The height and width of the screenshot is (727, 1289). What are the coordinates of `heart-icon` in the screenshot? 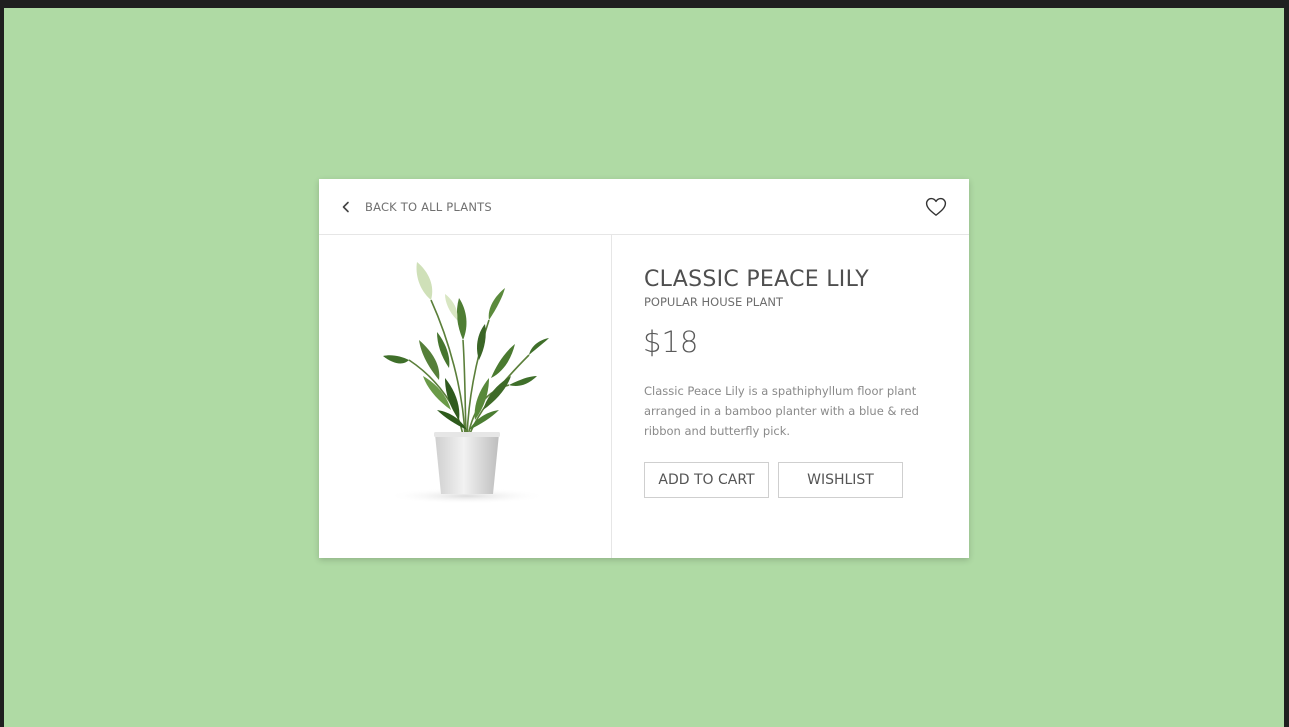 It's located at (936, 207).